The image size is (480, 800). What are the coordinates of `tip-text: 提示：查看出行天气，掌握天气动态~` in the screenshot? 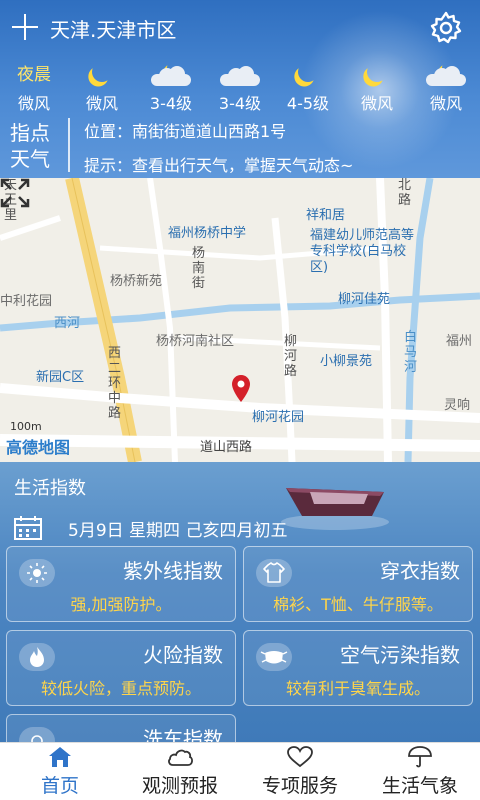 It's located at (219, 165).